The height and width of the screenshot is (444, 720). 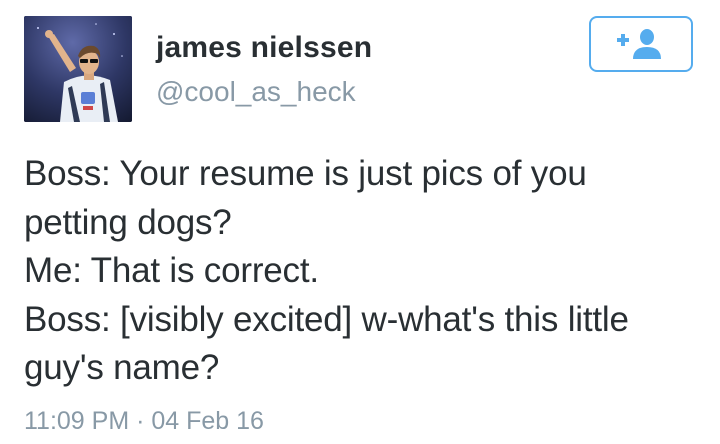 What do you see at coordinates (305, 173) in the screenshot?
I see `tweet-text-line: Boss: Your resume is just pics of you` at bounding box center [305, 173].